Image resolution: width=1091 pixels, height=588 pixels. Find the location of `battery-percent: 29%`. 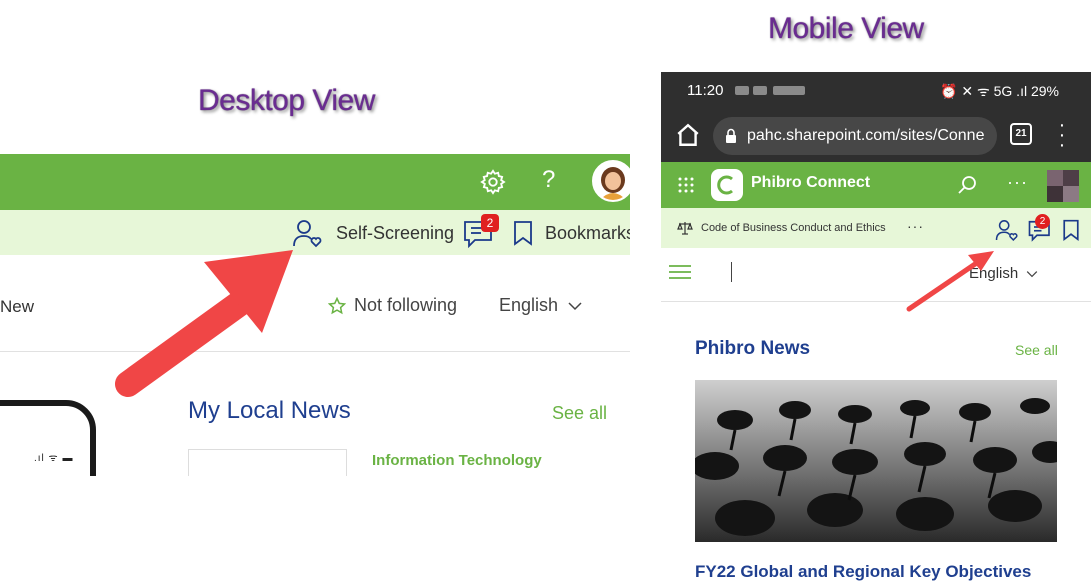

battery-percent: 29% is located at coordinates (1044, 91).